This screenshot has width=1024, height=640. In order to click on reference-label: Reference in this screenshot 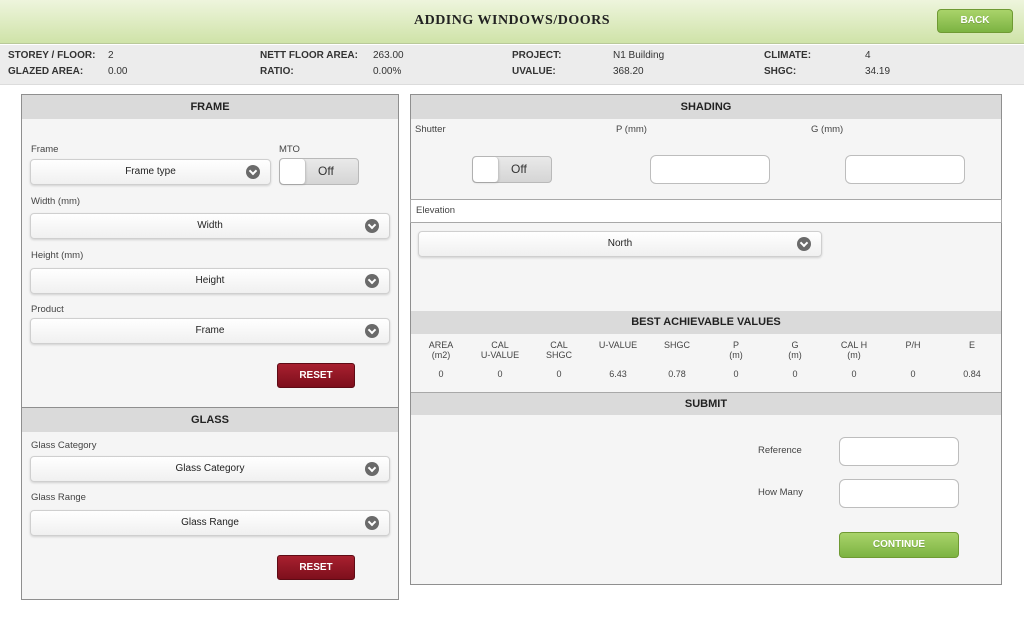, I will do `click(780, 450)`.